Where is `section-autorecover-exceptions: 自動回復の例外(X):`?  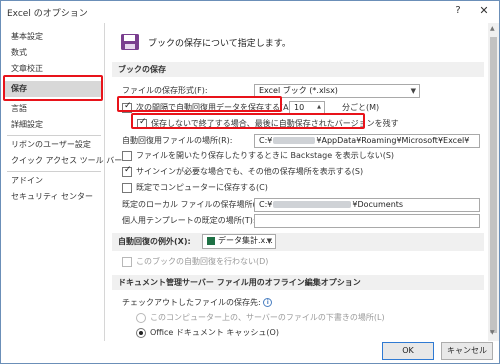
section-autorecover-exceptions: 自動回復の例外(X): is located at coordinates (298, 242).